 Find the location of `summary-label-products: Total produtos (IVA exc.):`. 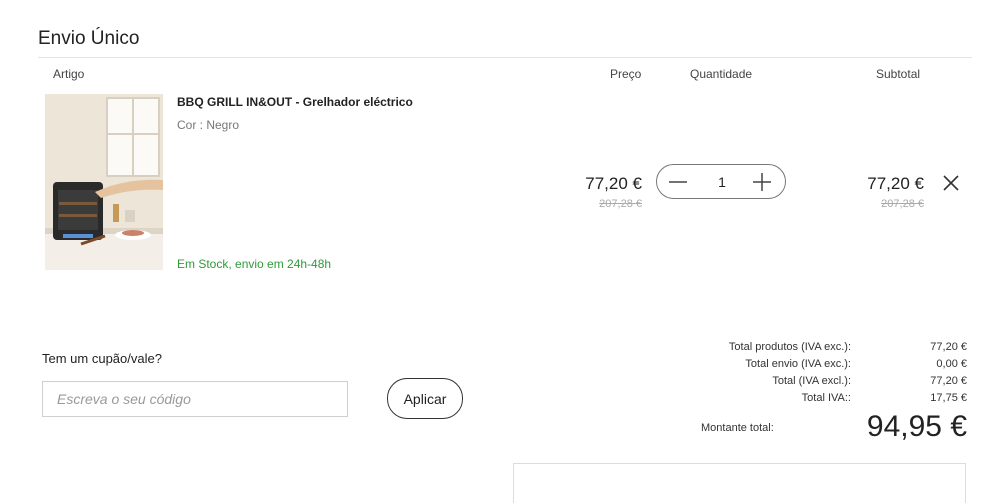

summary-label-products: Total produtos (IVA exc.): is located at coordinates (789, 347).